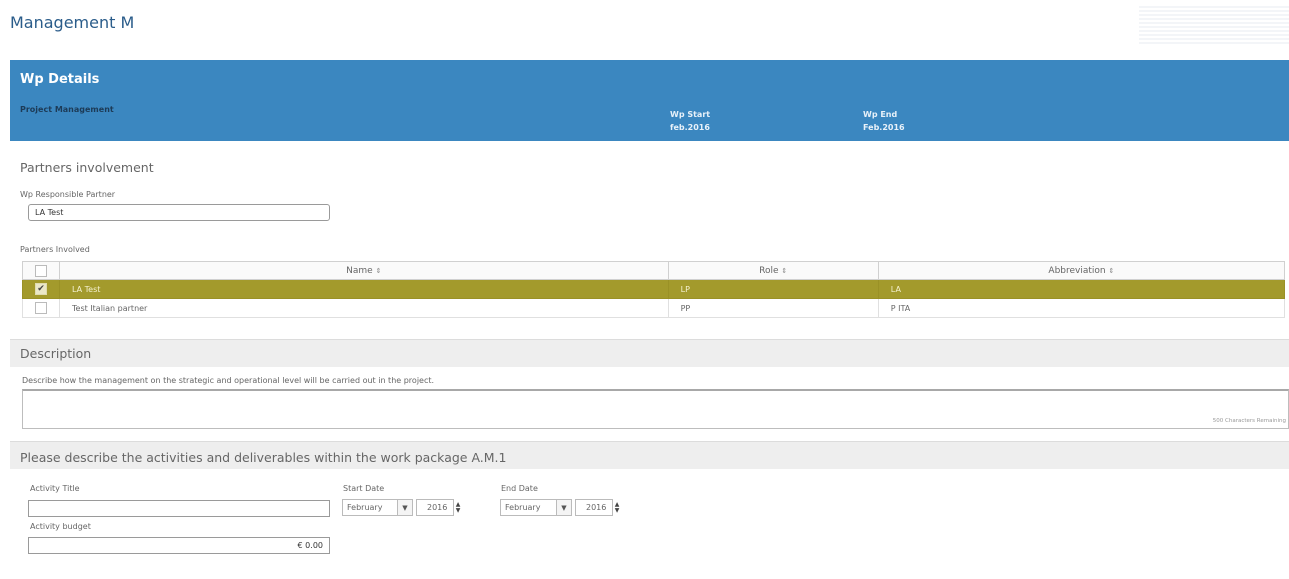  I want to click on row-select-cell: ✔, so click(41, 289).